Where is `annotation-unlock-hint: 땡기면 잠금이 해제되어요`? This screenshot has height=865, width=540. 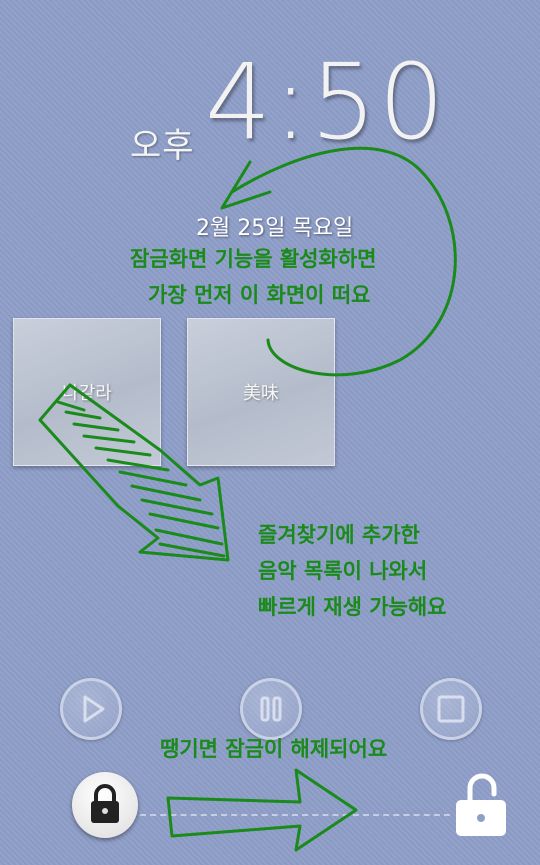 annotation-unlock-hint: 땡기면 잠금이 해제되어요 is located at coordinates (274, 749).